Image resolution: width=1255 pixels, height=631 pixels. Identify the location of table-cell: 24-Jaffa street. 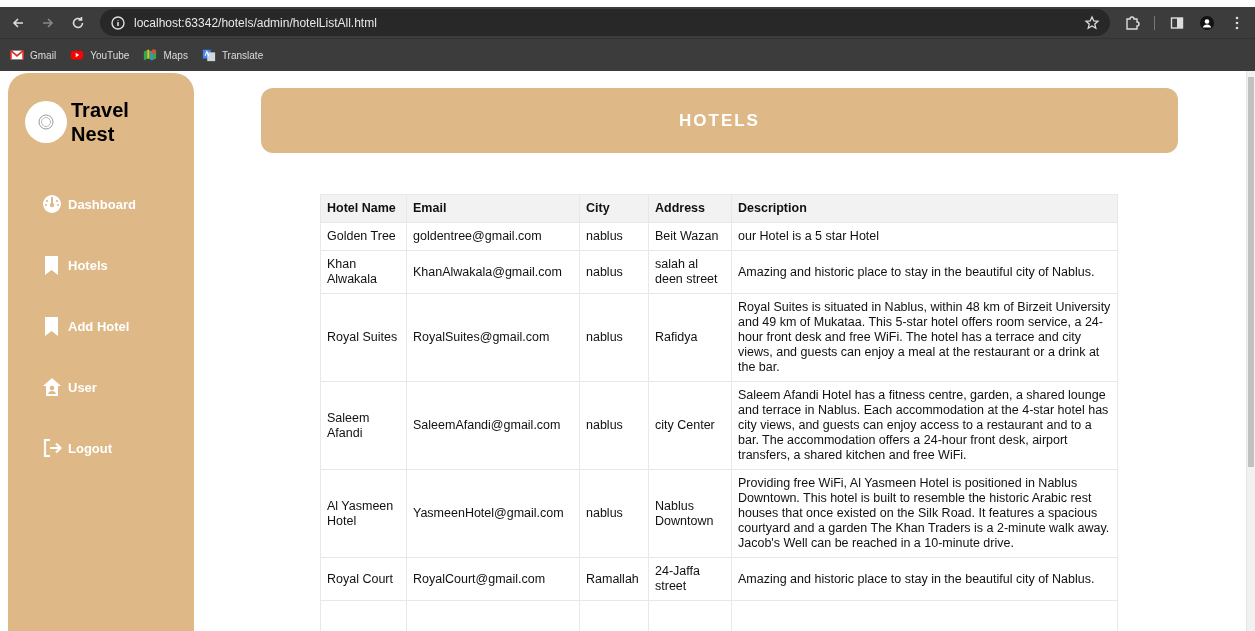
(690, 579).